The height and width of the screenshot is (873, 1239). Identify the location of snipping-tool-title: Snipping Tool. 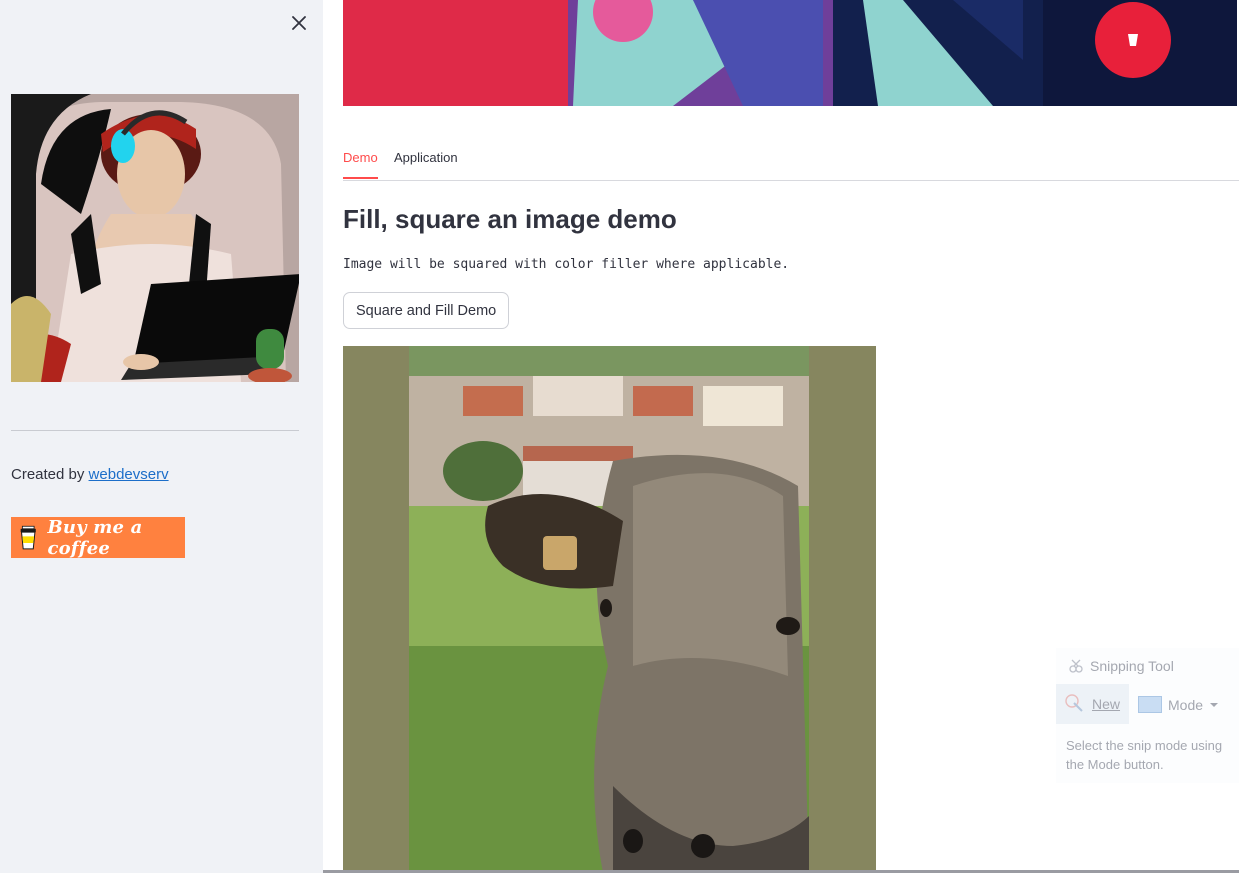
(1121, 666).